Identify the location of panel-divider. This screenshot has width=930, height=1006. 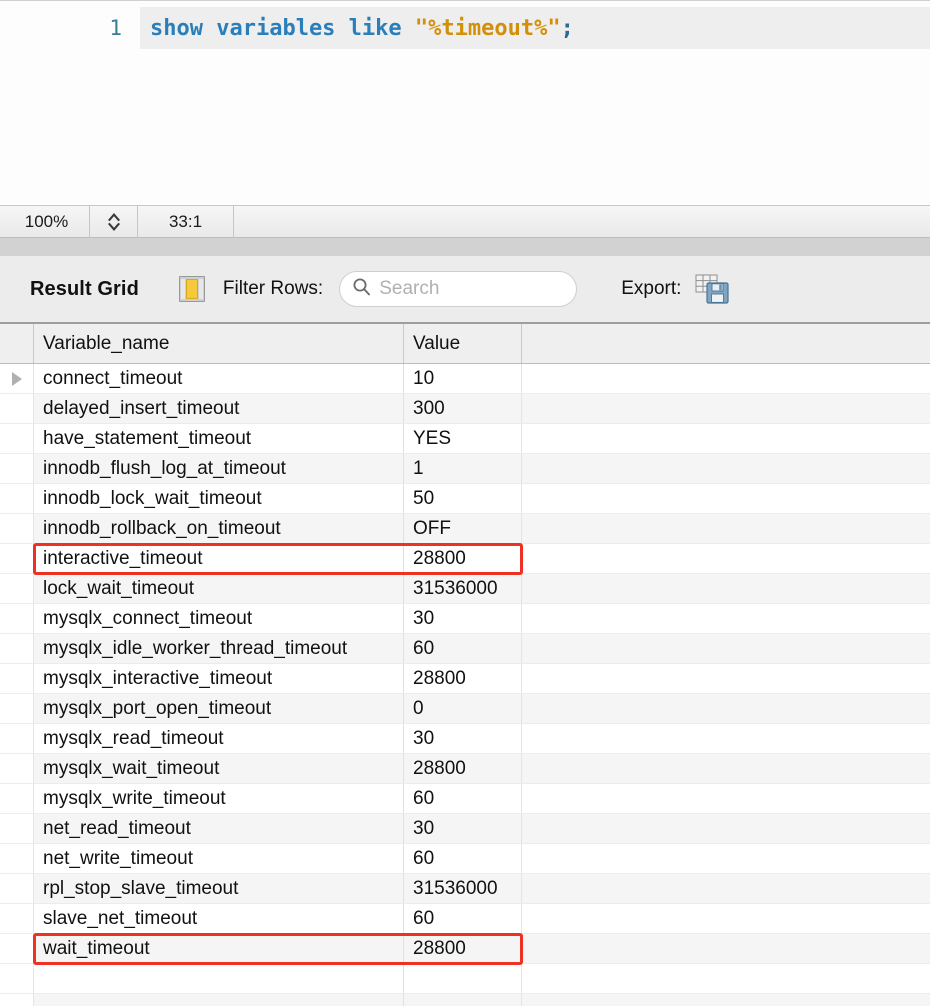
(465, 247).